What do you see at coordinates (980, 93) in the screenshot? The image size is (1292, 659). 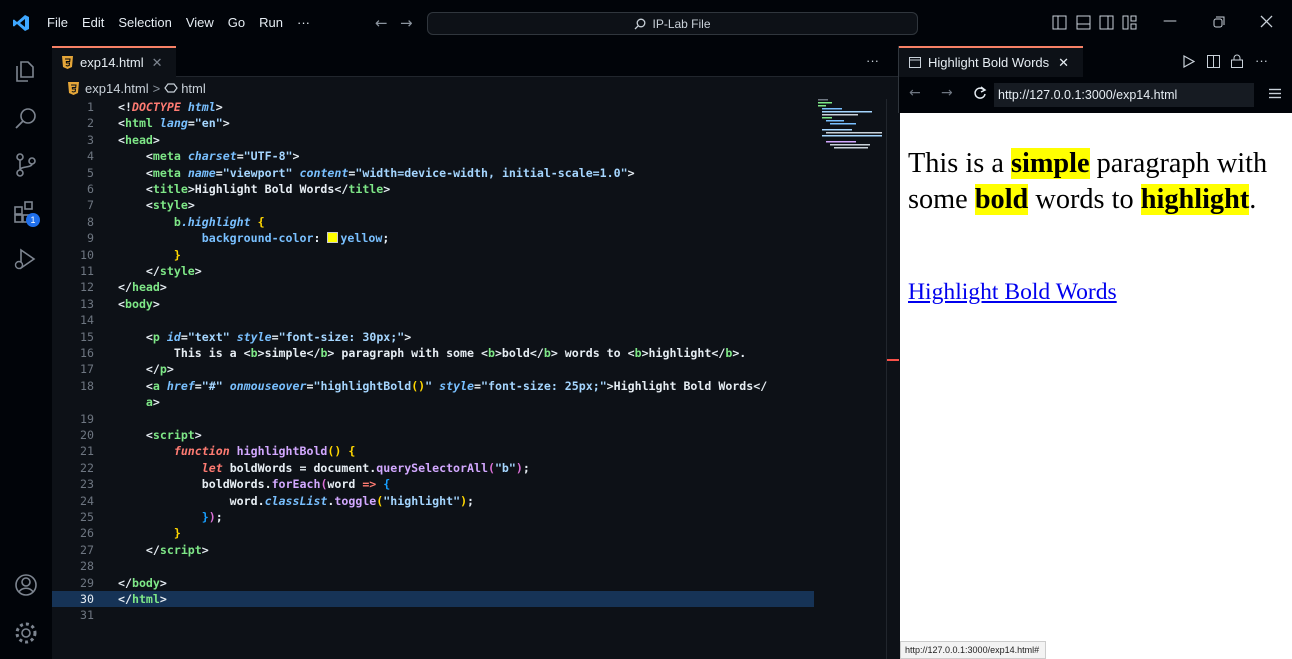 I see `reload-icon` at bounding box center [980, 93].